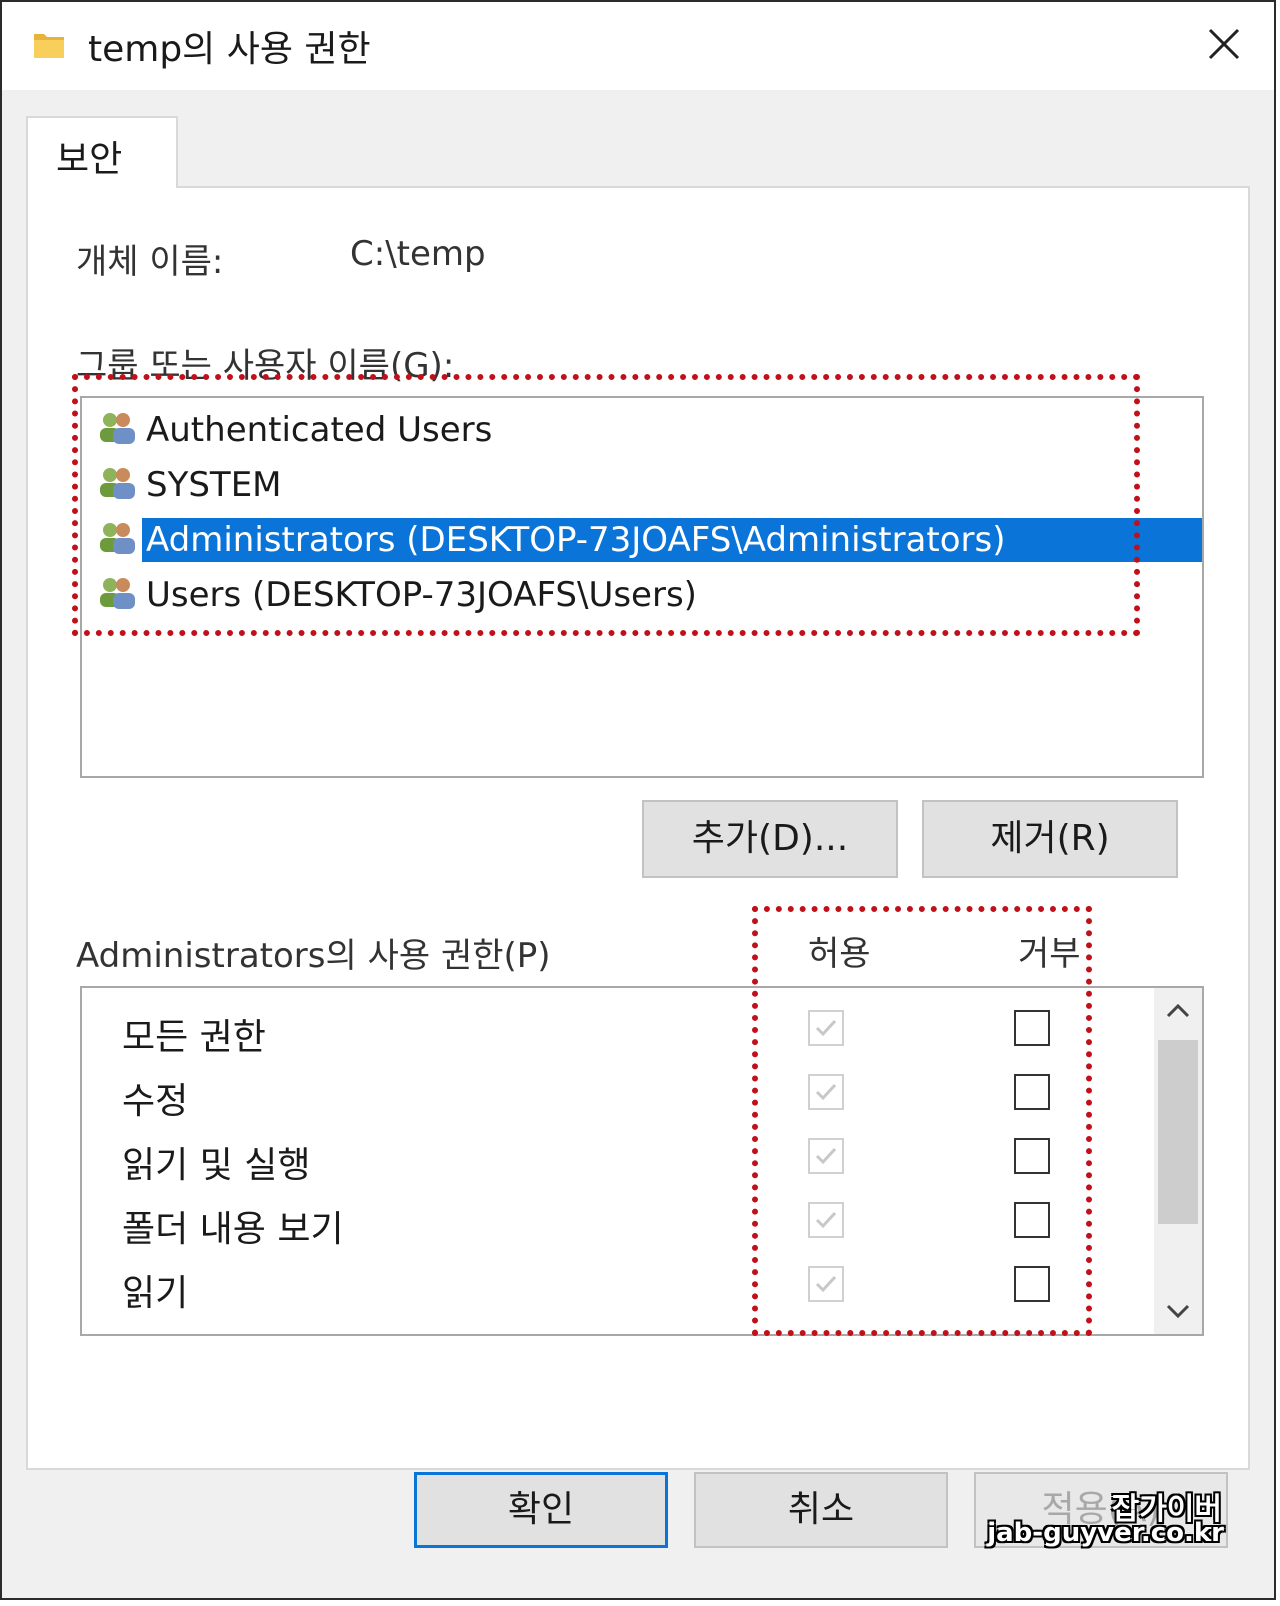 This screenshot has height=1606, width=1280. Describe the element at coordinates (49, 46) in the screenshot. I see `folder-icon` at that location.